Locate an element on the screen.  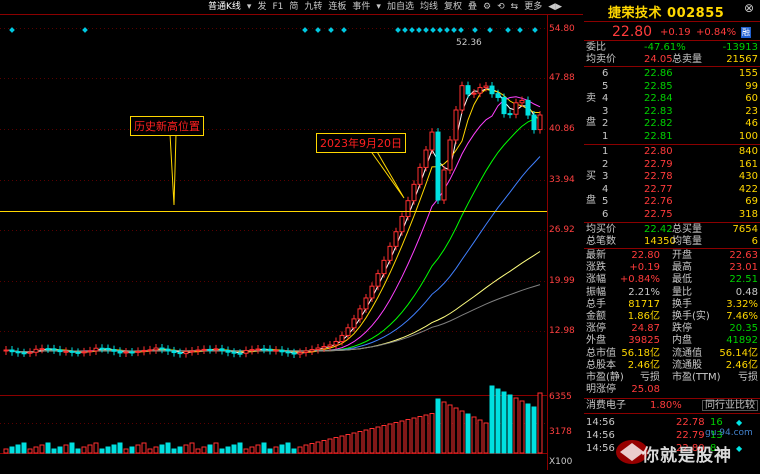
stat-label: 总手 is located at coordinates (596, 304).